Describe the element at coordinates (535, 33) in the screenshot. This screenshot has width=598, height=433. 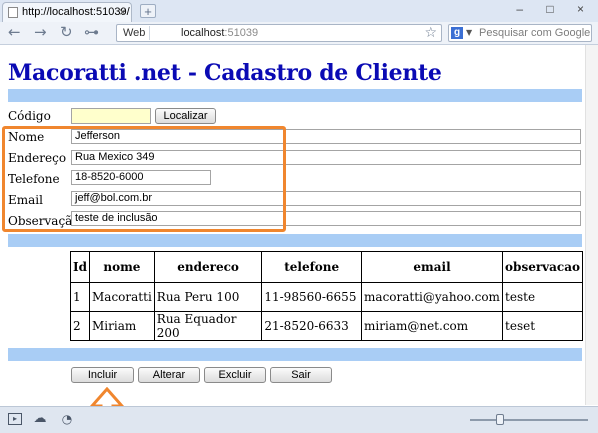
I see `search-placeholder: Pesquisar com Google` at that location.